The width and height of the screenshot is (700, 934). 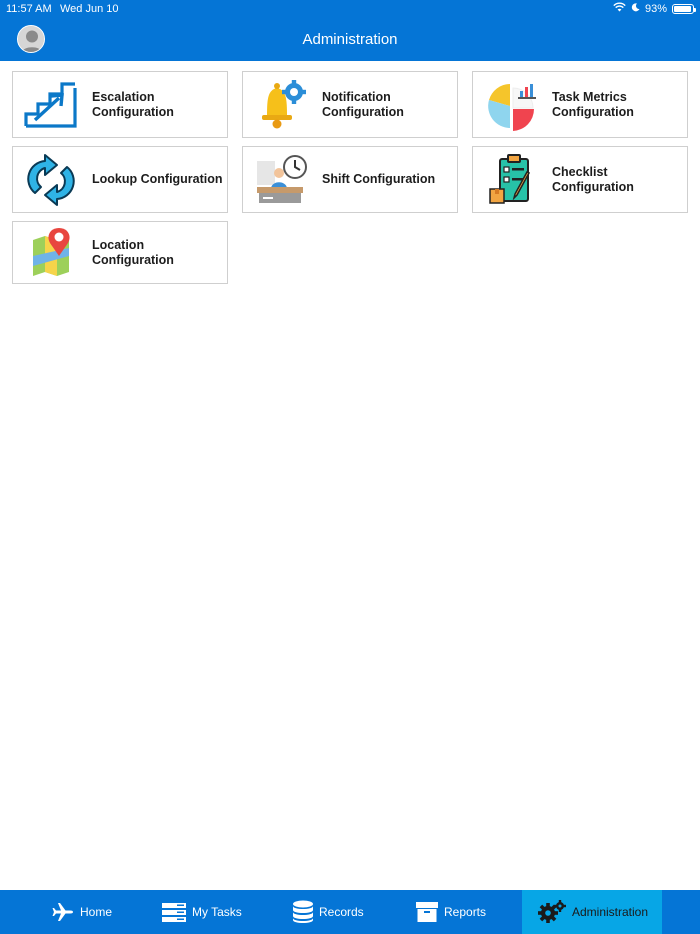 I want to click on database-icon, so click(x=303, y=912).